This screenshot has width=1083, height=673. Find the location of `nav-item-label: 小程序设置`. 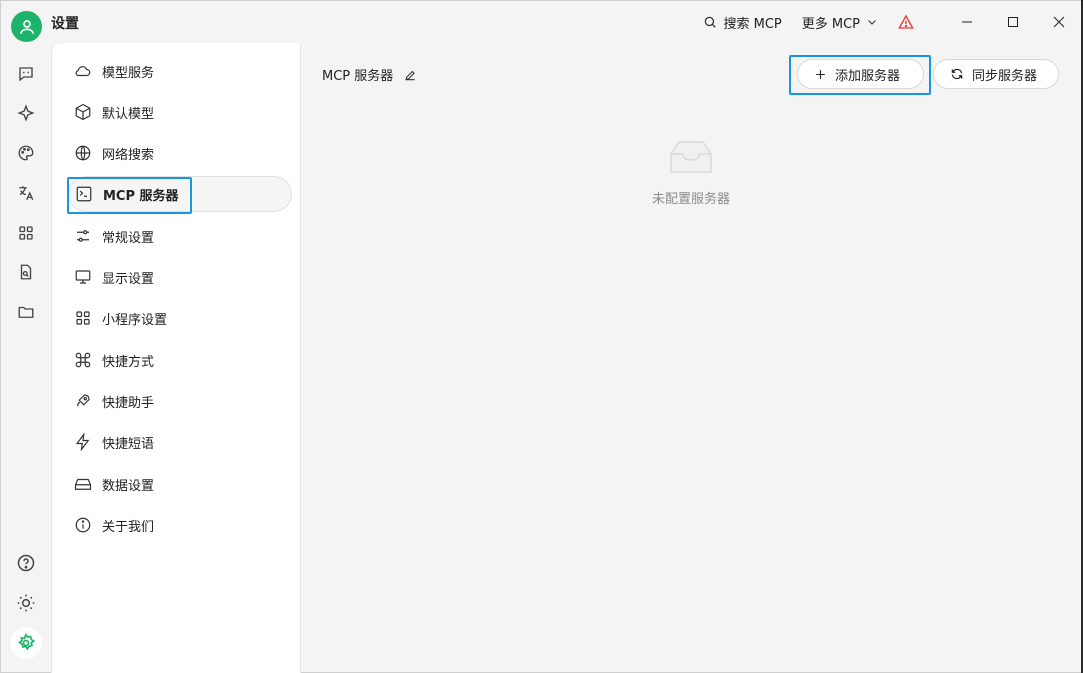

nav-item-label: 小程序设置 is located at coordinates (135, 320).